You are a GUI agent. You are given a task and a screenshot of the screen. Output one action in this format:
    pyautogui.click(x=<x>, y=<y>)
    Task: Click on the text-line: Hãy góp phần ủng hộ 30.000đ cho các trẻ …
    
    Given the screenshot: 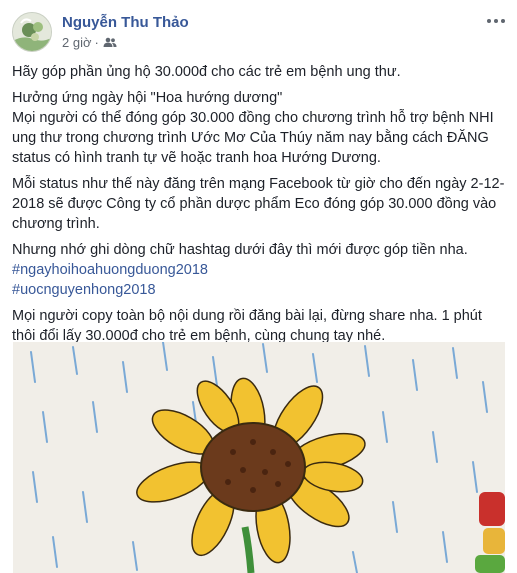 What is the action you would take?
    pyautogui.click(x=206, y=72)
    